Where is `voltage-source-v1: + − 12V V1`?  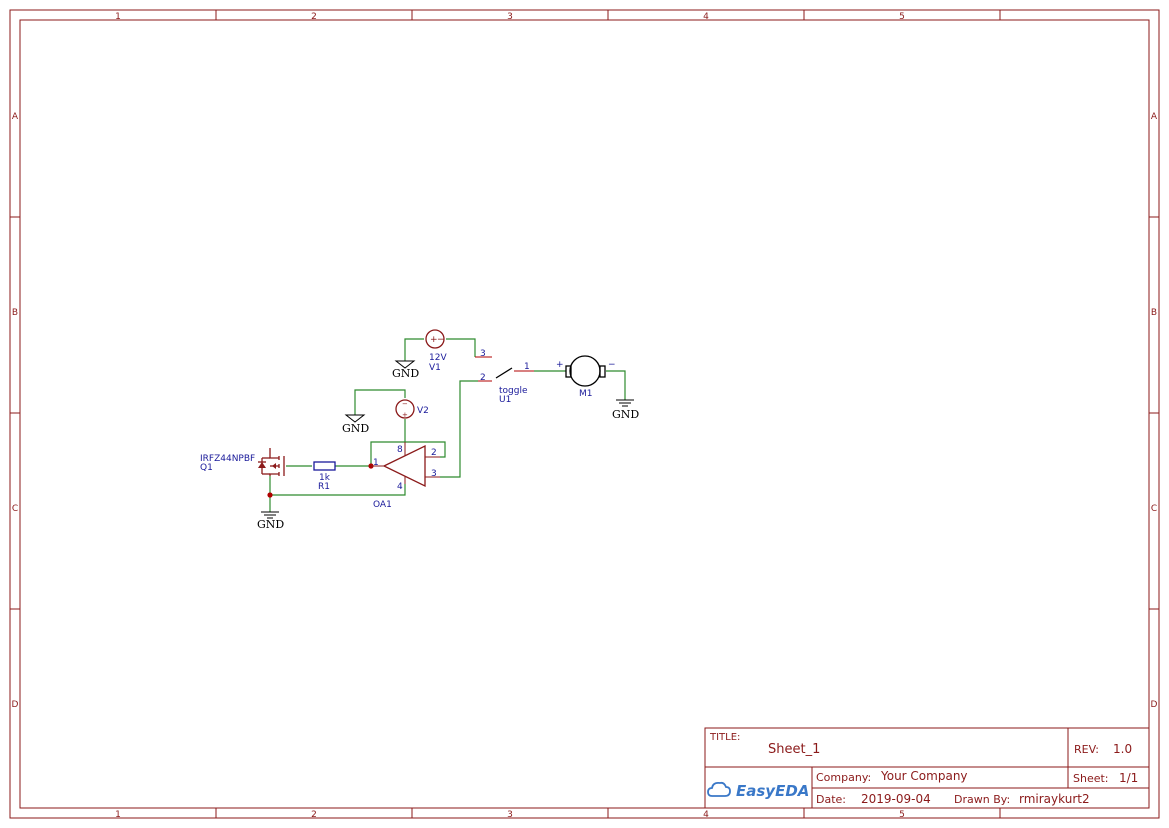
voltage-source-v1: + − 12V V1 is located at coordinates (436, 351).